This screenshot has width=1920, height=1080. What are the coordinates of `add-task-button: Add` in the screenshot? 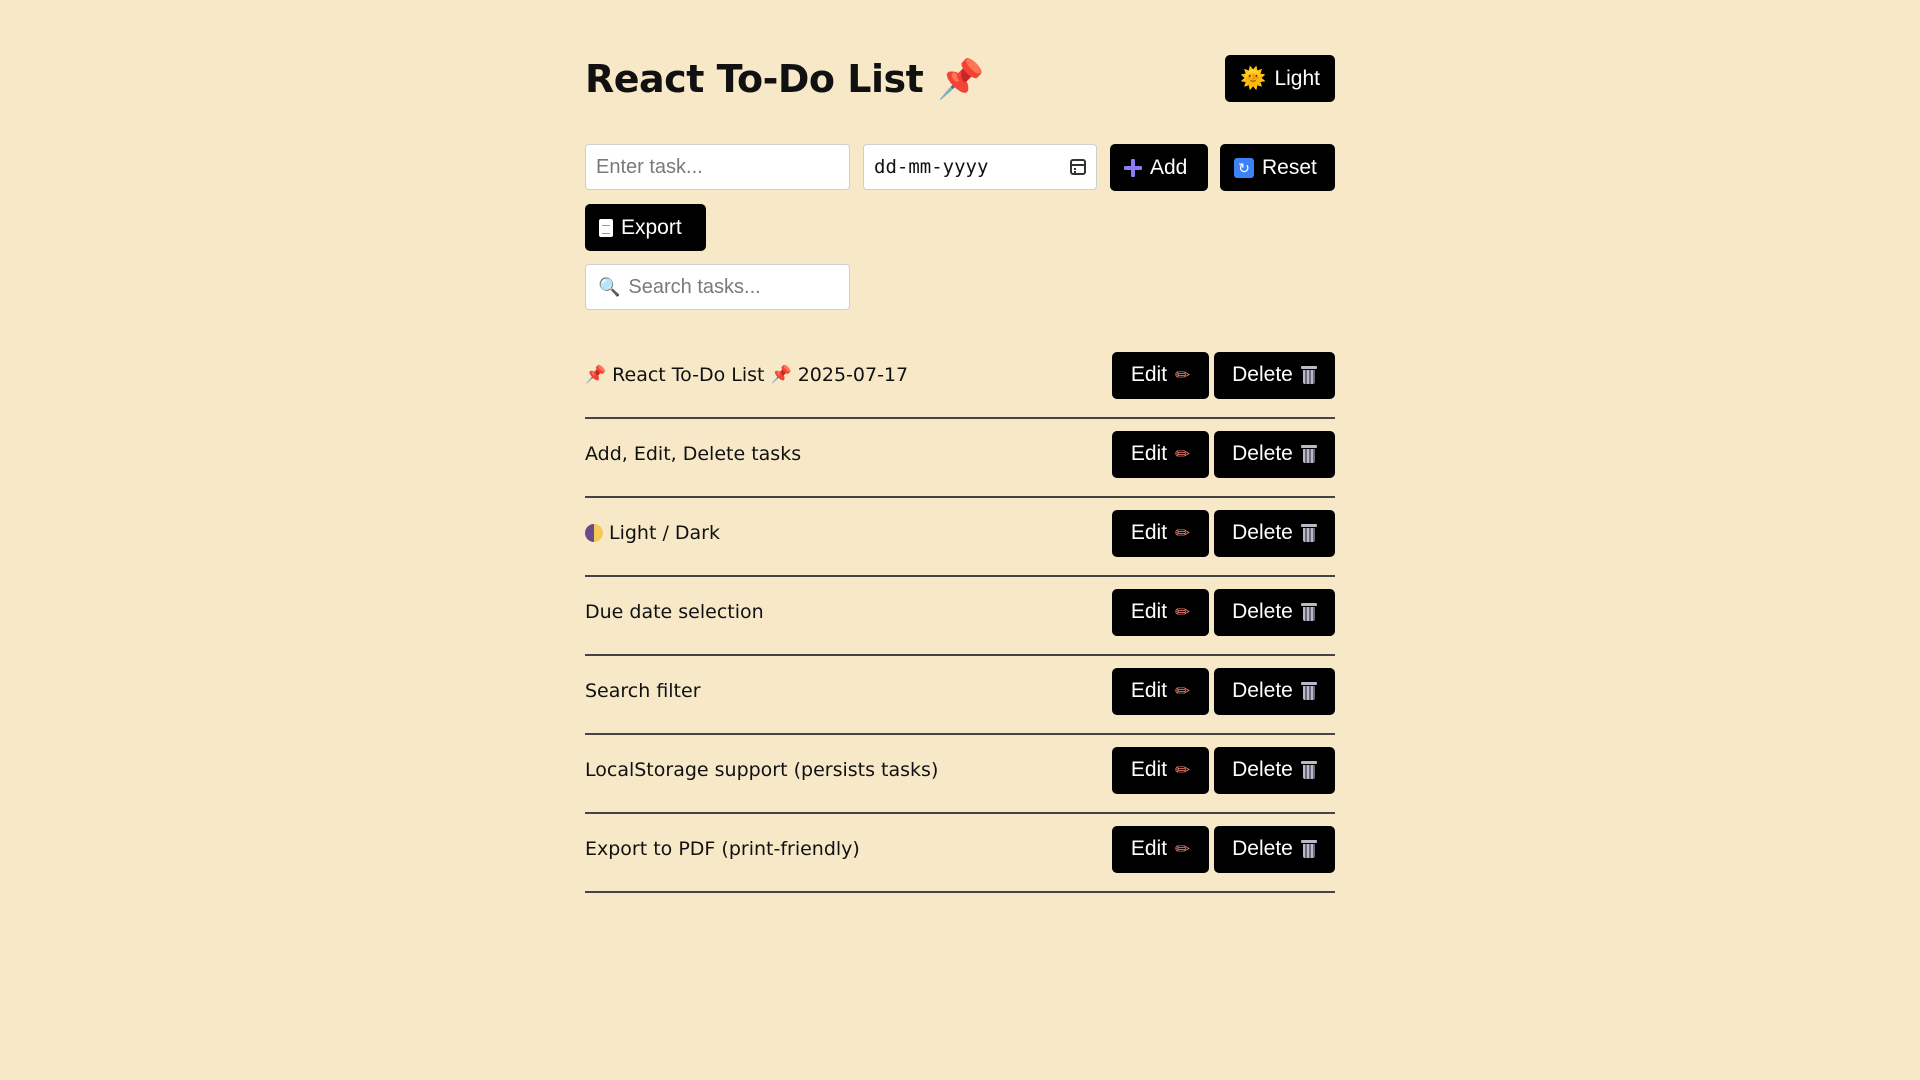 It's located at (1159, 167).